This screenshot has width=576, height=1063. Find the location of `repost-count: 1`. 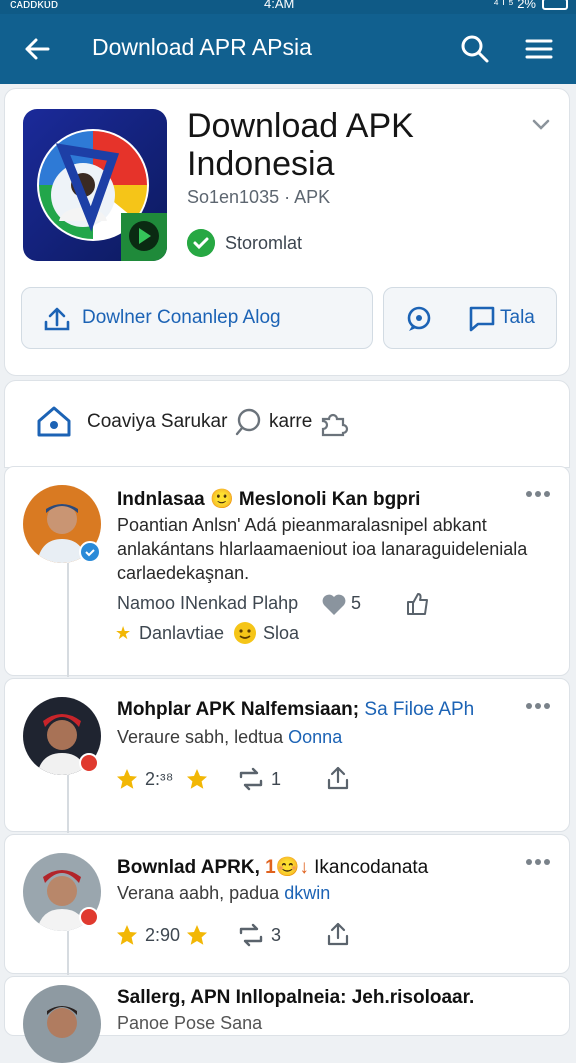

repost-count: 1 is located at coordinates (276, 779).